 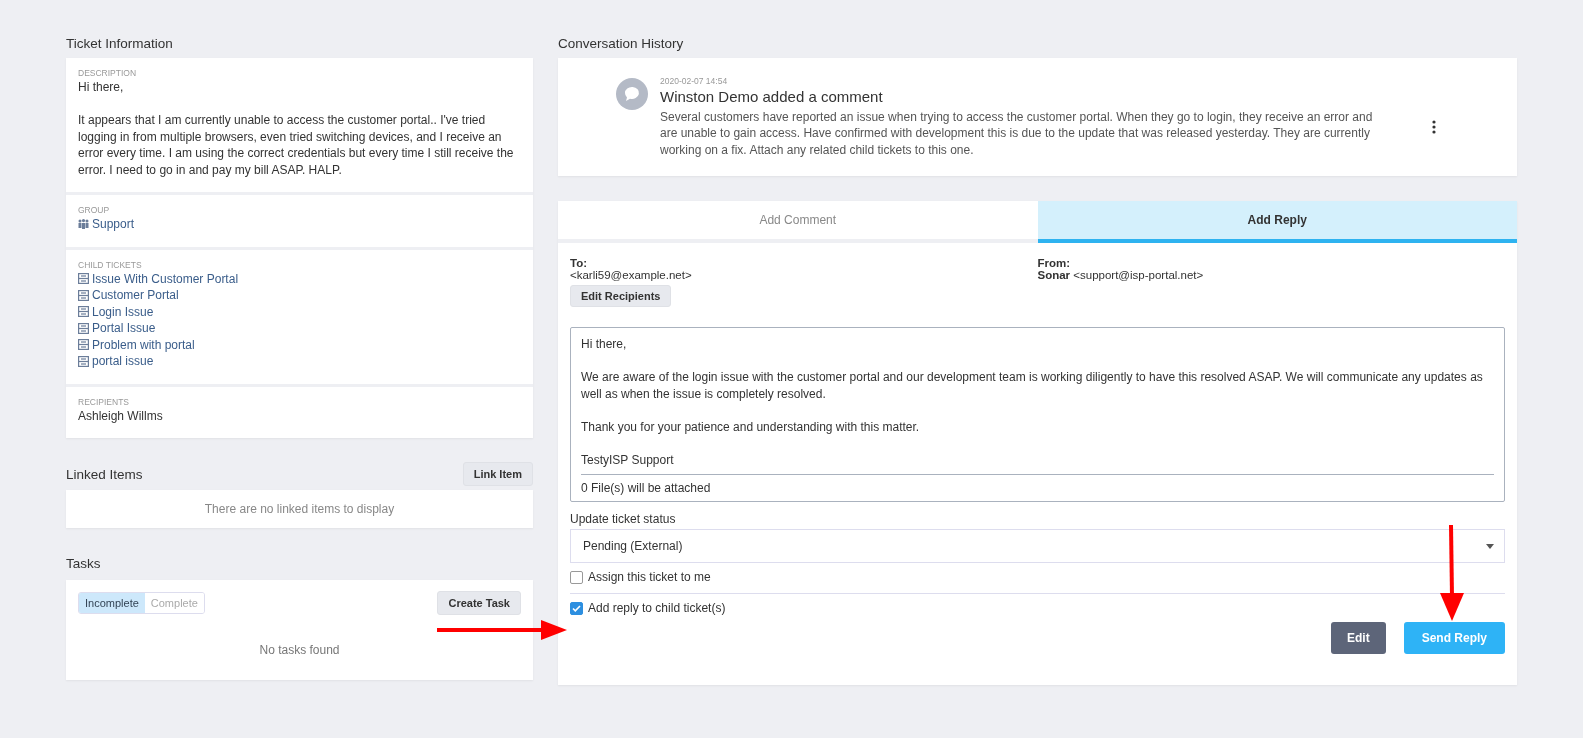 I want to click on field-label: CHILD TICKETS, so click(x=110, y=264).